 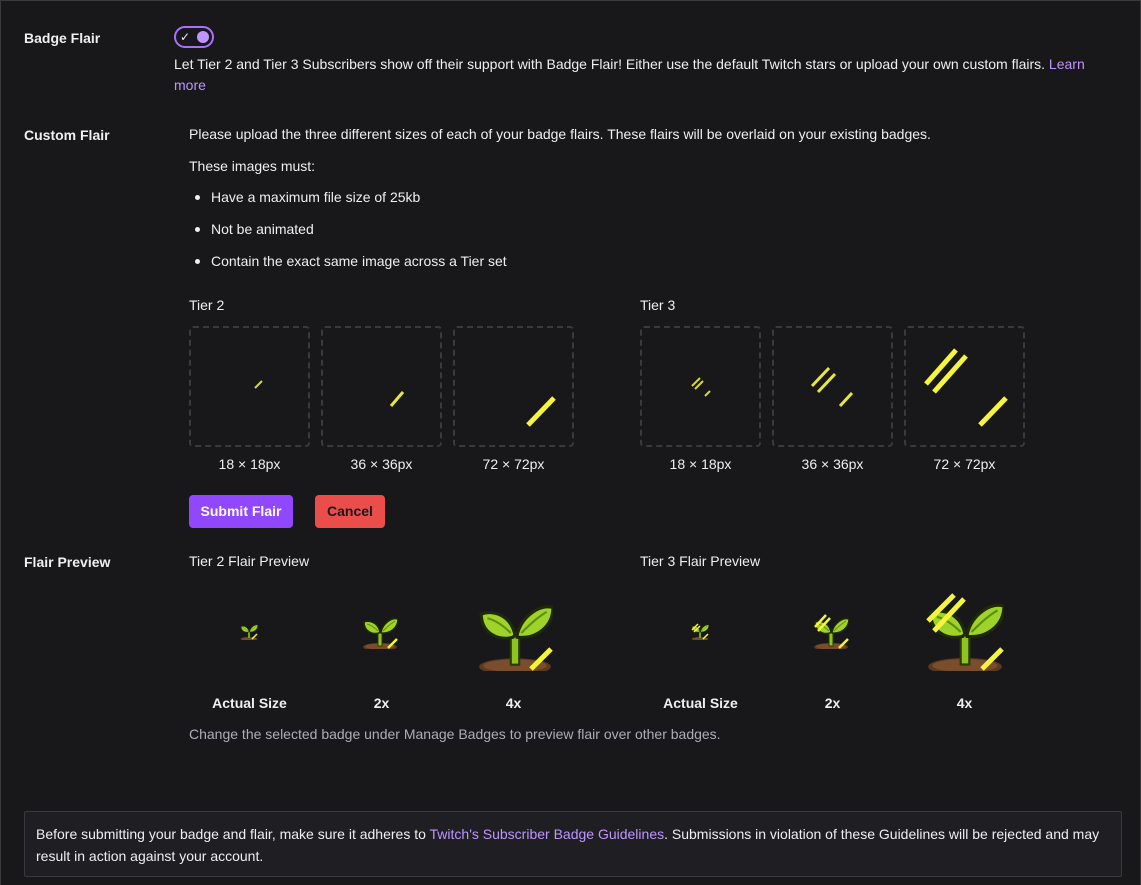 I want to click on tier2-preview-caption: 2x, so click(x=381, y=703).